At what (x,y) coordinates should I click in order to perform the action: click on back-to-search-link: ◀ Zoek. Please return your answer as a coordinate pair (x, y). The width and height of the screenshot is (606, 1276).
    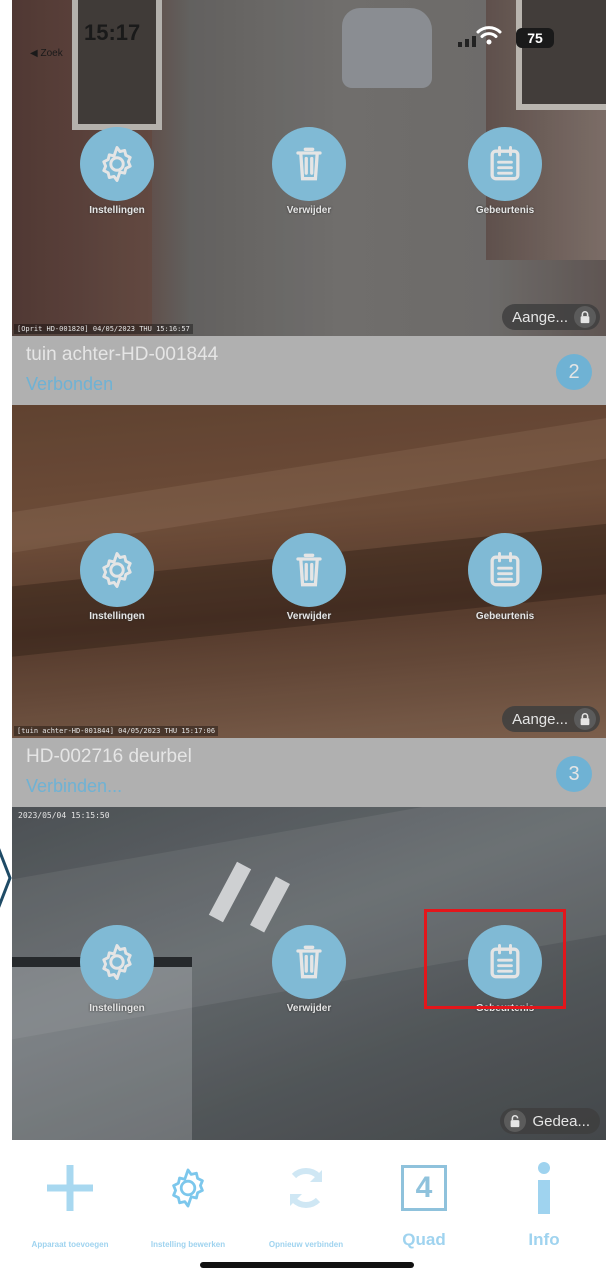
    Looking at the image, I should click on (46, 53).